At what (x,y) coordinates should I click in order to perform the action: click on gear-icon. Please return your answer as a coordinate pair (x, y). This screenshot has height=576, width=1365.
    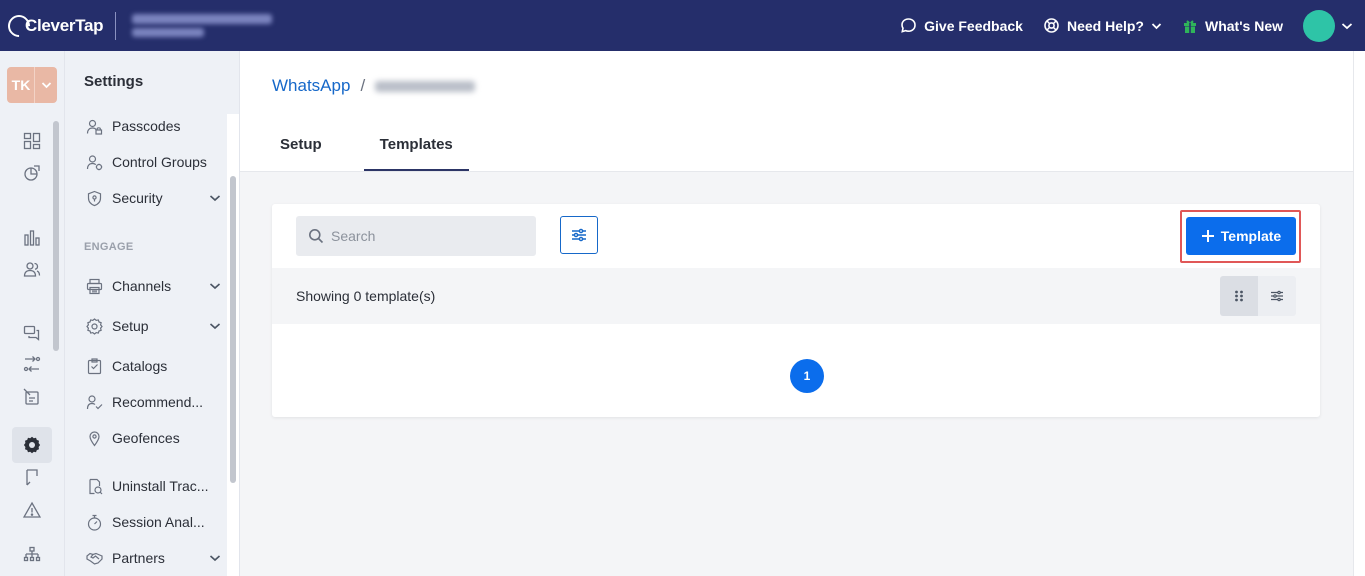
    Looking at the image, I should click on (94, 326).